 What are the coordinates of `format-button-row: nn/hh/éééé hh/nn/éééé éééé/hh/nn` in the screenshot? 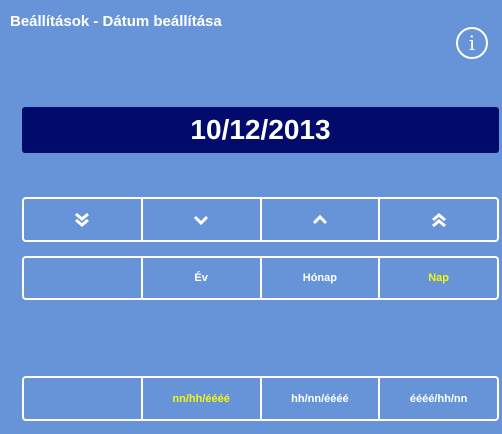 It's located at (260, 398).